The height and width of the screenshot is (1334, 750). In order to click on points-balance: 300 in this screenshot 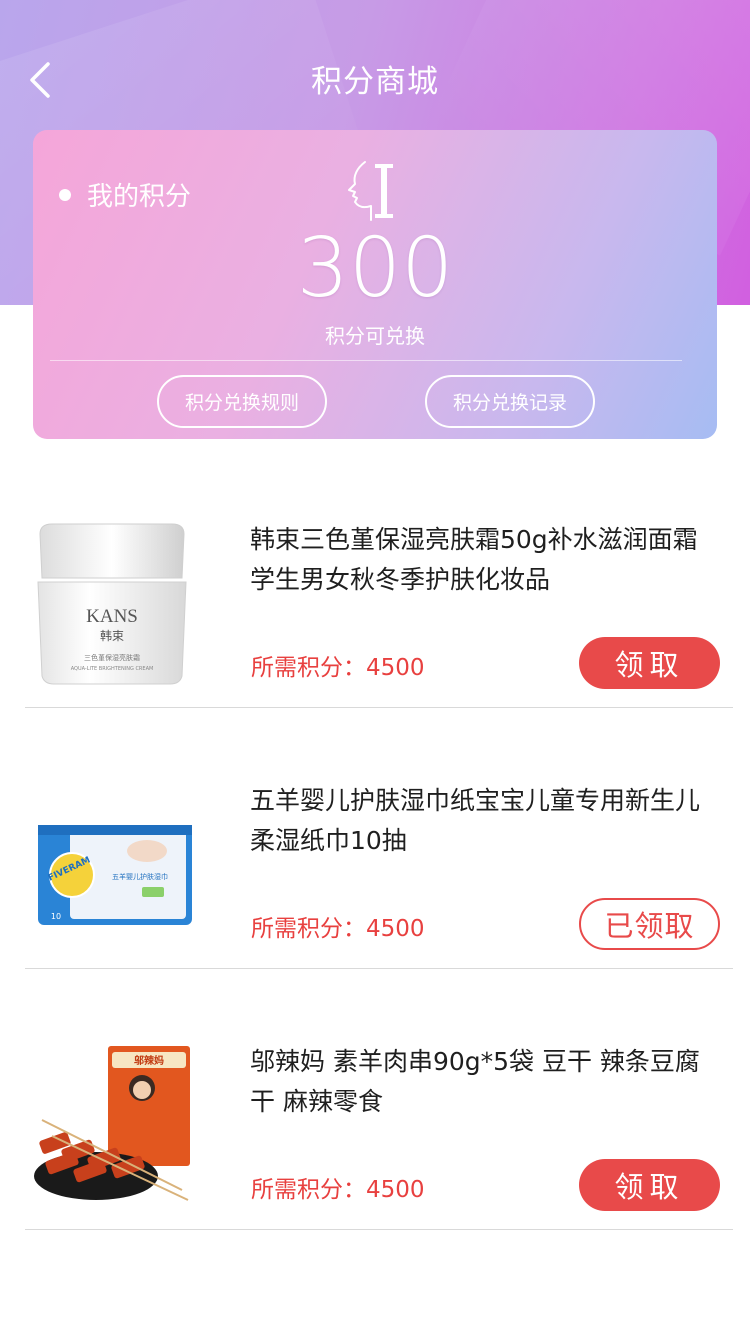, I will do `click(375, 268)`.